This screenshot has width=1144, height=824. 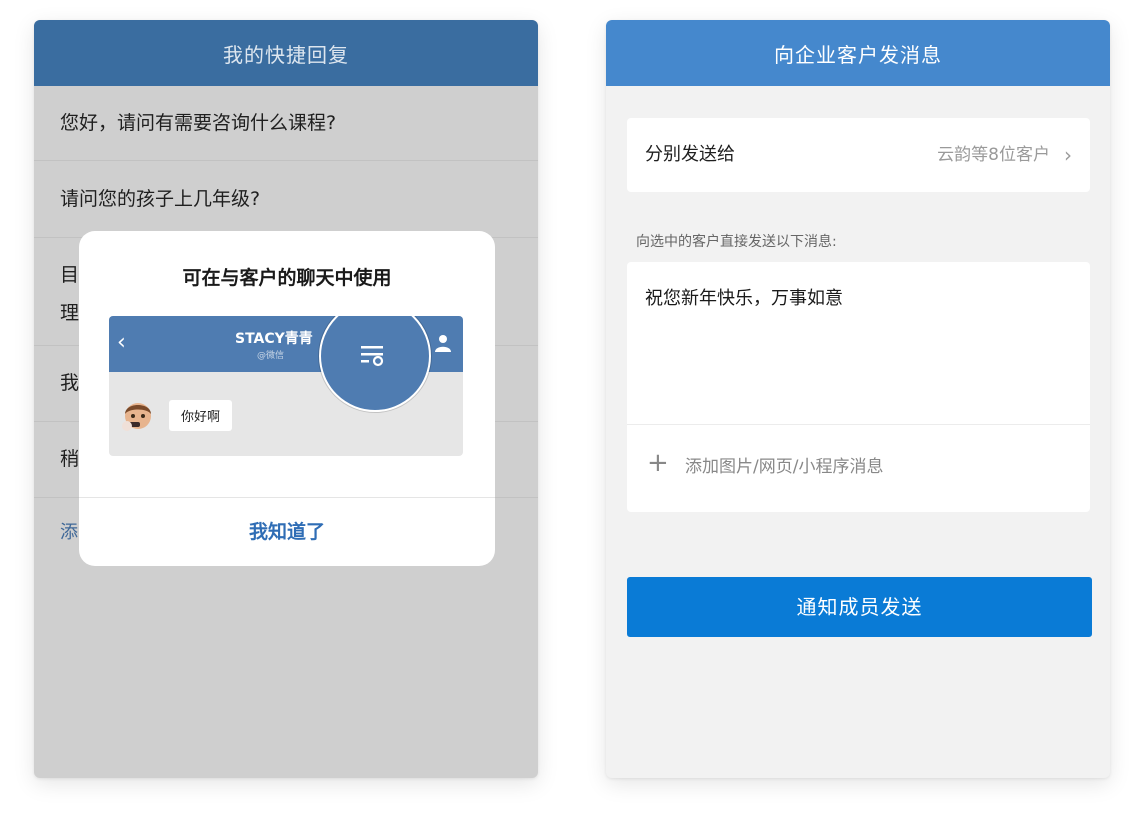 What do you see at coordinates (690, 154) in the screenshot?
I see `recipient-label: 分别发送给` at bounding box center [690, 154].